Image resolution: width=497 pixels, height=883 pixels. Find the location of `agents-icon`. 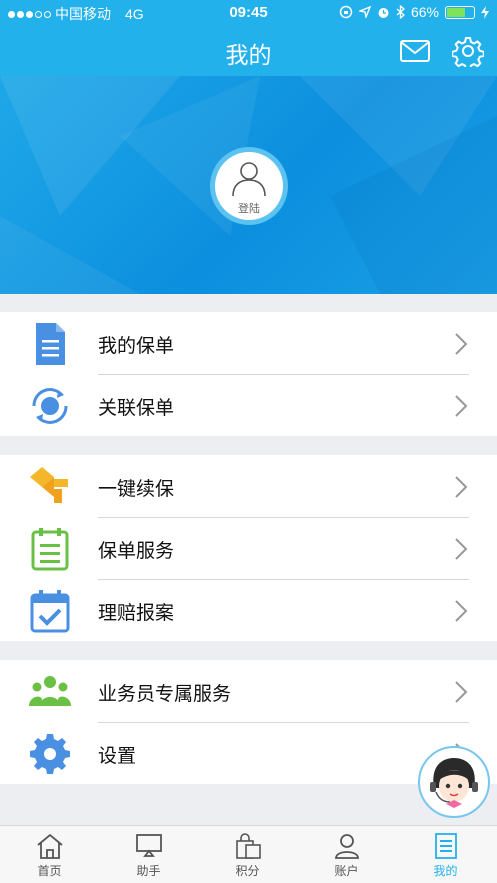

agents-icon is located at coordinates (50, 691).